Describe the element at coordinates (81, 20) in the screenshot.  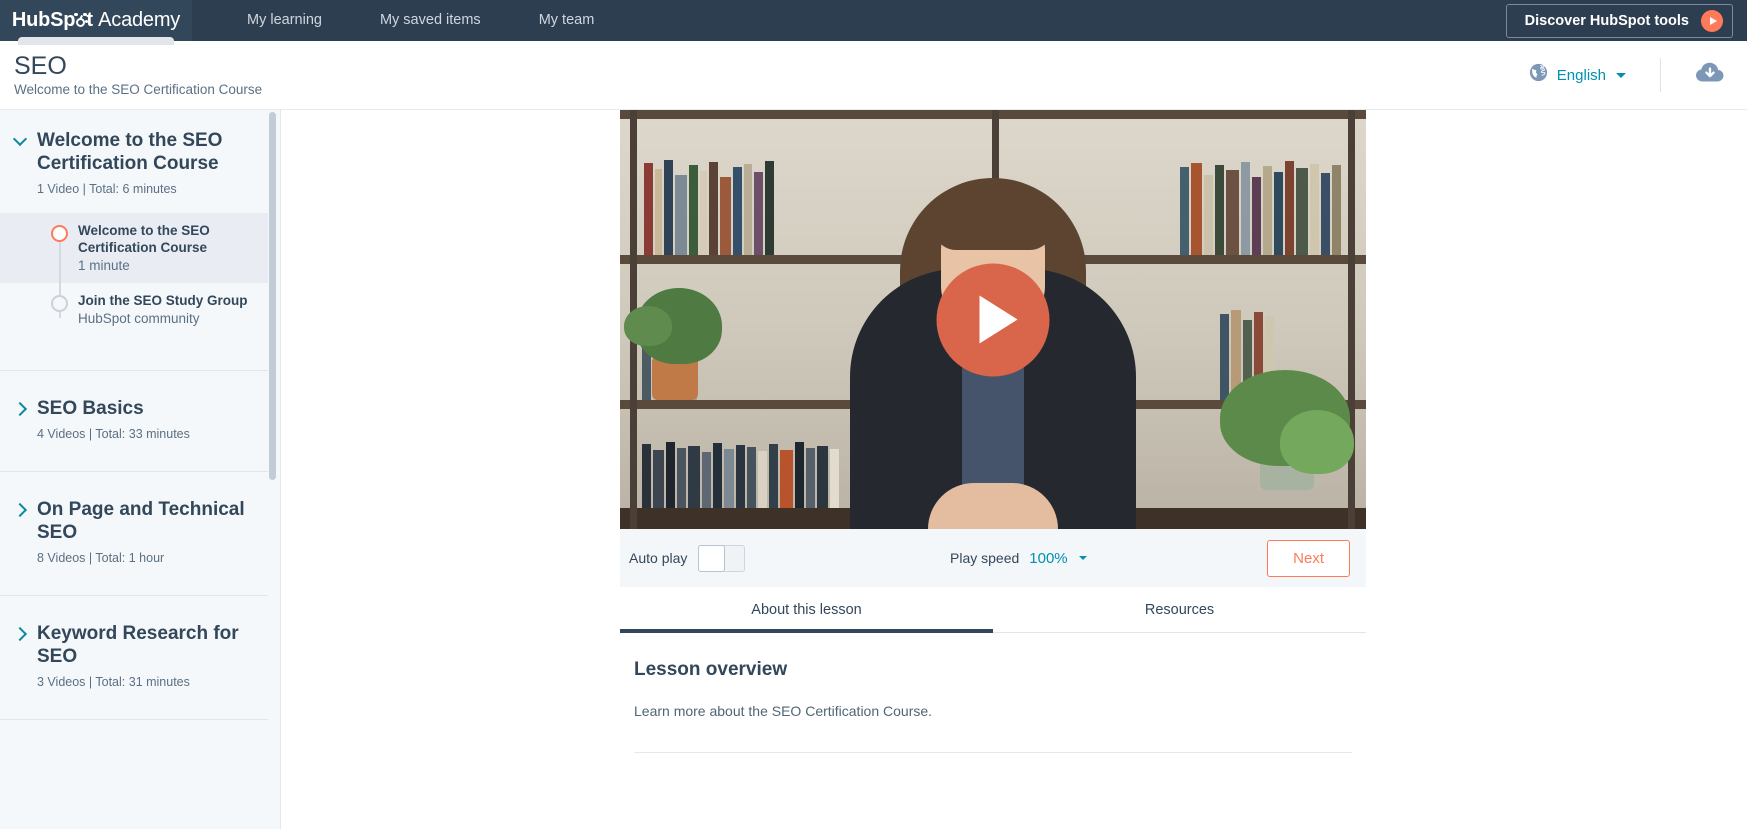
I see `sprocket-icon` at that location.